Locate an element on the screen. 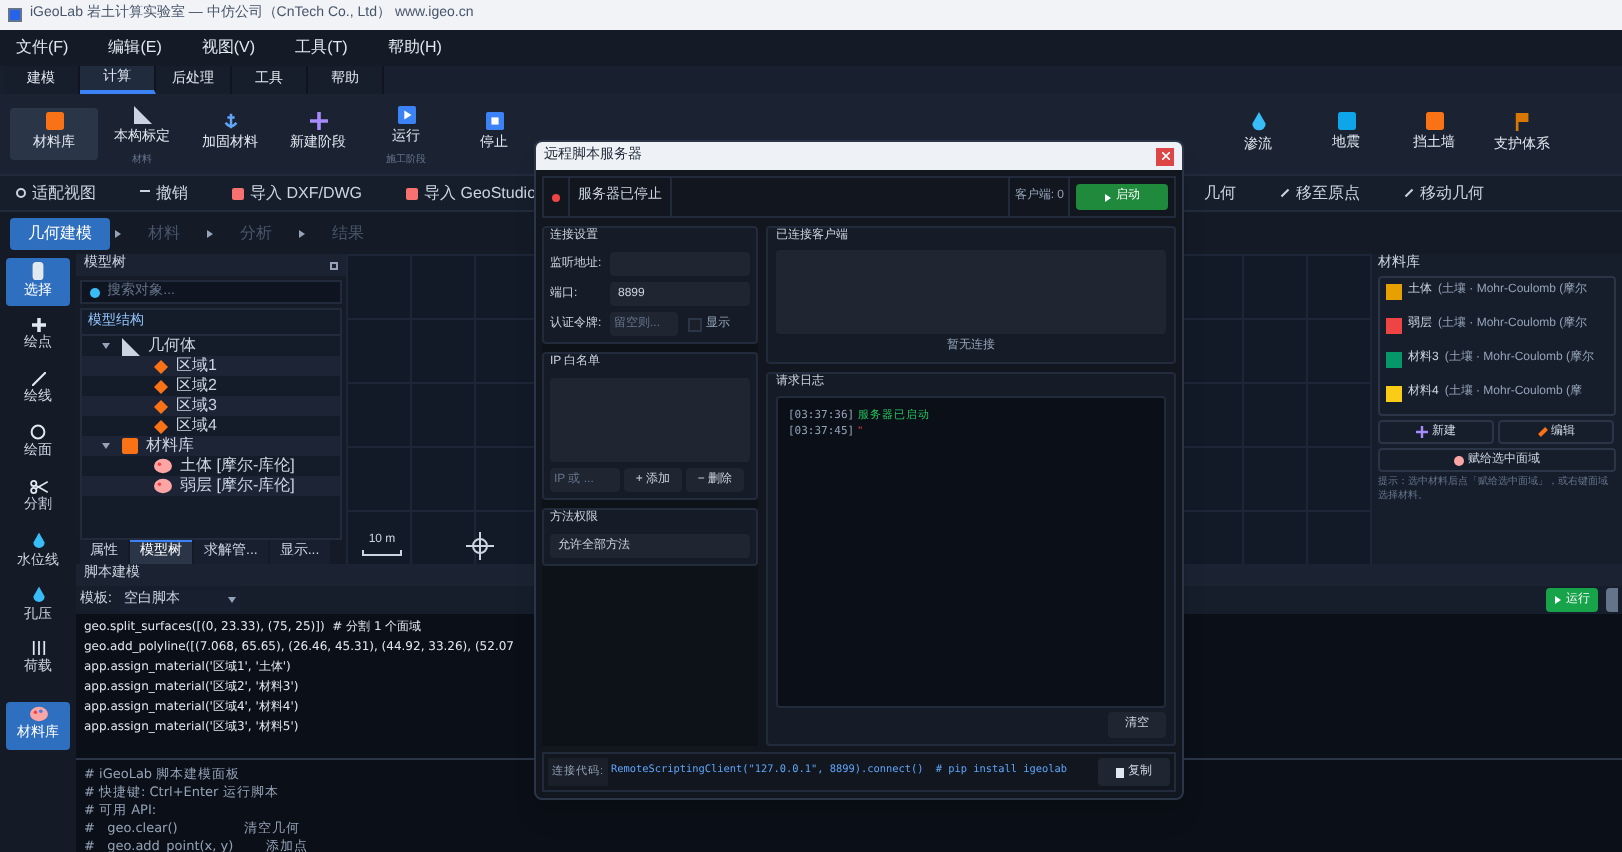 Image resolution: width=1622 pixels, height=852 pixels. clipboard-icon is located at coordinates (1120, 772).